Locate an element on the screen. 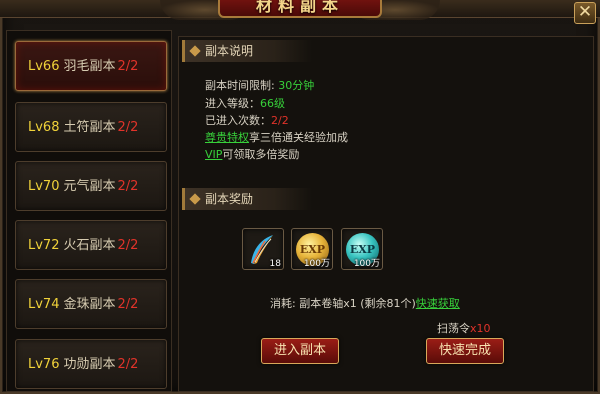 The image size is (600, 394). enter-dungeon-button: 进入副本 is located at coordinates (300, 351).